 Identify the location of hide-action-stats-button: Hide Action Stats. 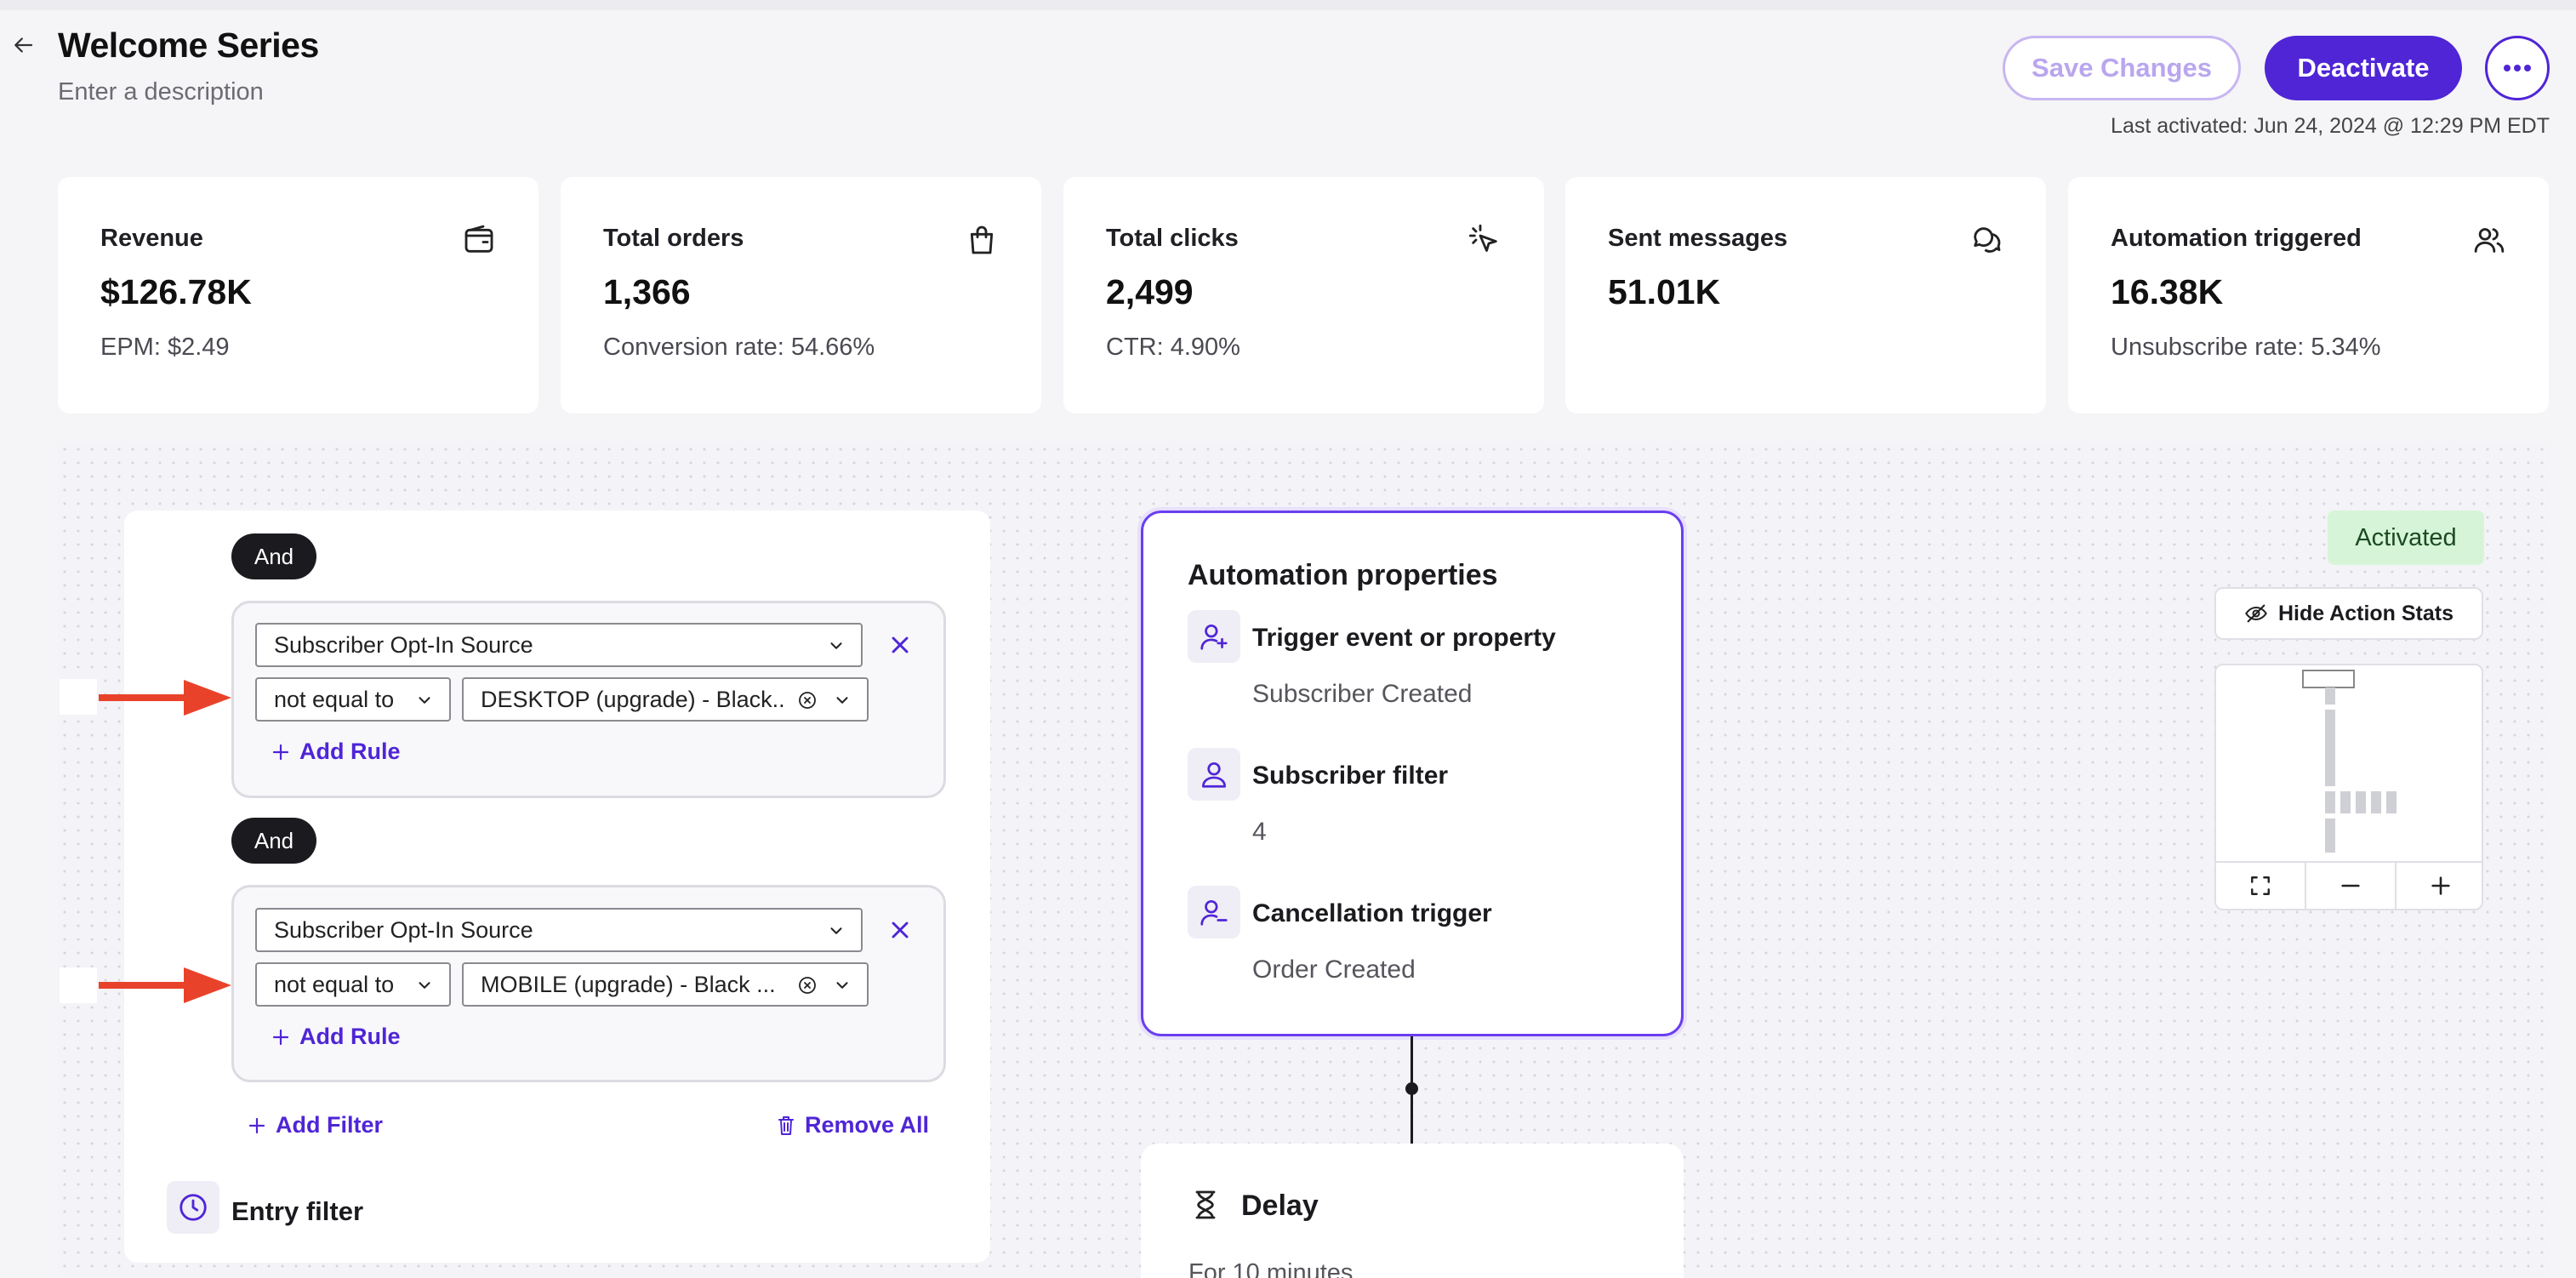
(2348, 614).